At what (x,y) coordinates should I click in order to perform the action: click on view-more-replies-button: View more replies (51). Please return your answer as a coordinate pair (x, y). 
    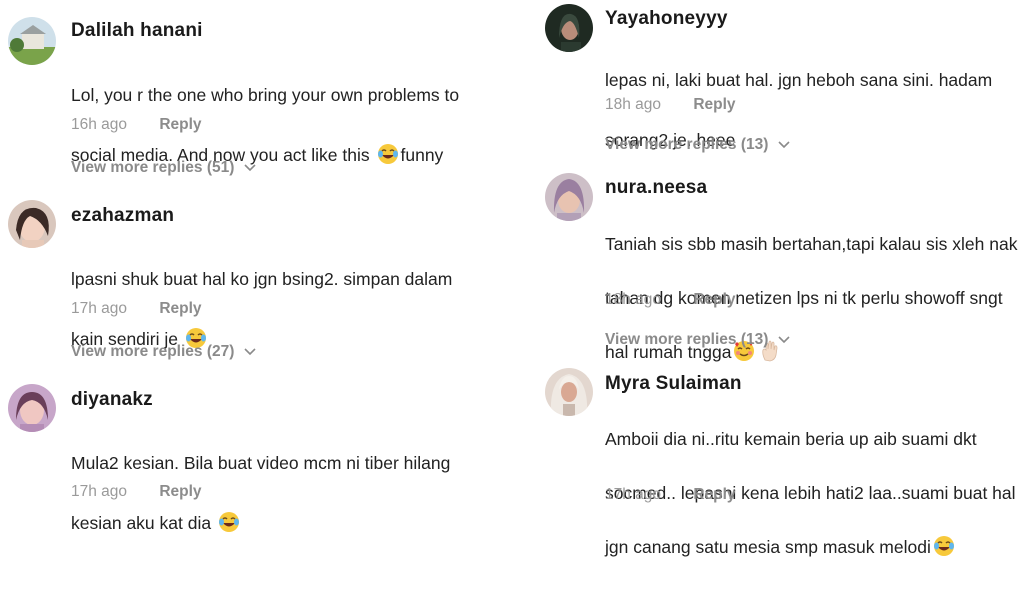
    Looking at the image, I should click on (163, 168).